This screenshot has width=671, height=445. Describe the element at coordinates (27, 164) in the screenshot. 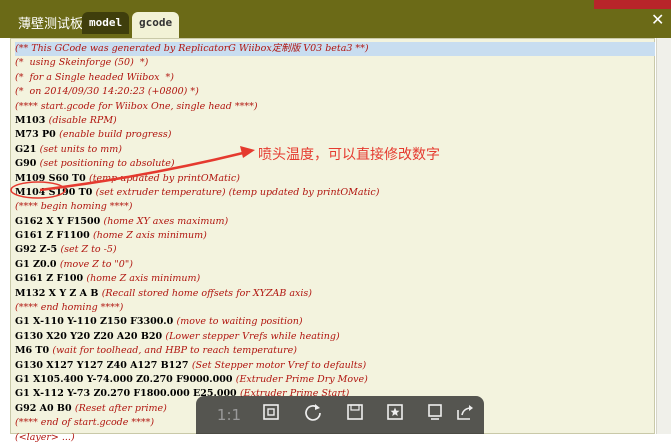

I see `code-command: G90` at that location.